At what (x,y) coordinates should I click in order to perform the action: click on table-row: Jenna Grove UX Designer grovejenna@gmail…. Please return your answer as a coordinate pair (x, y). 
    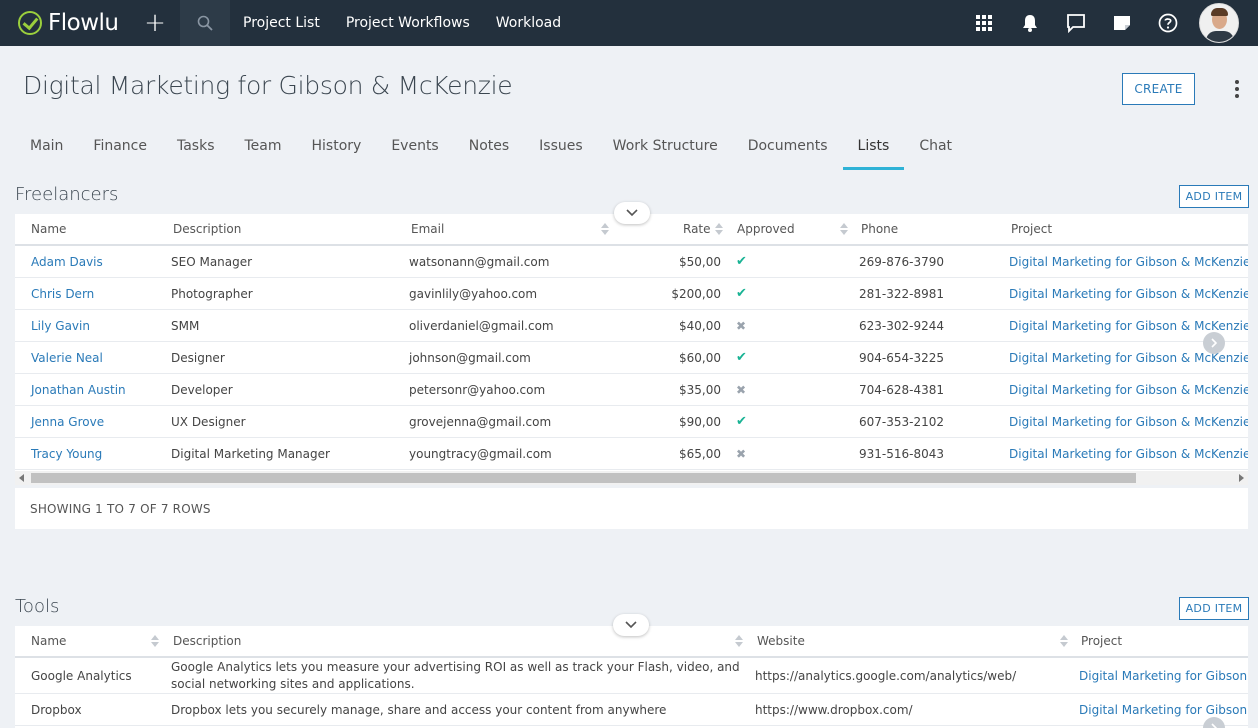
    Looking at the image, I should click on (631, 422).